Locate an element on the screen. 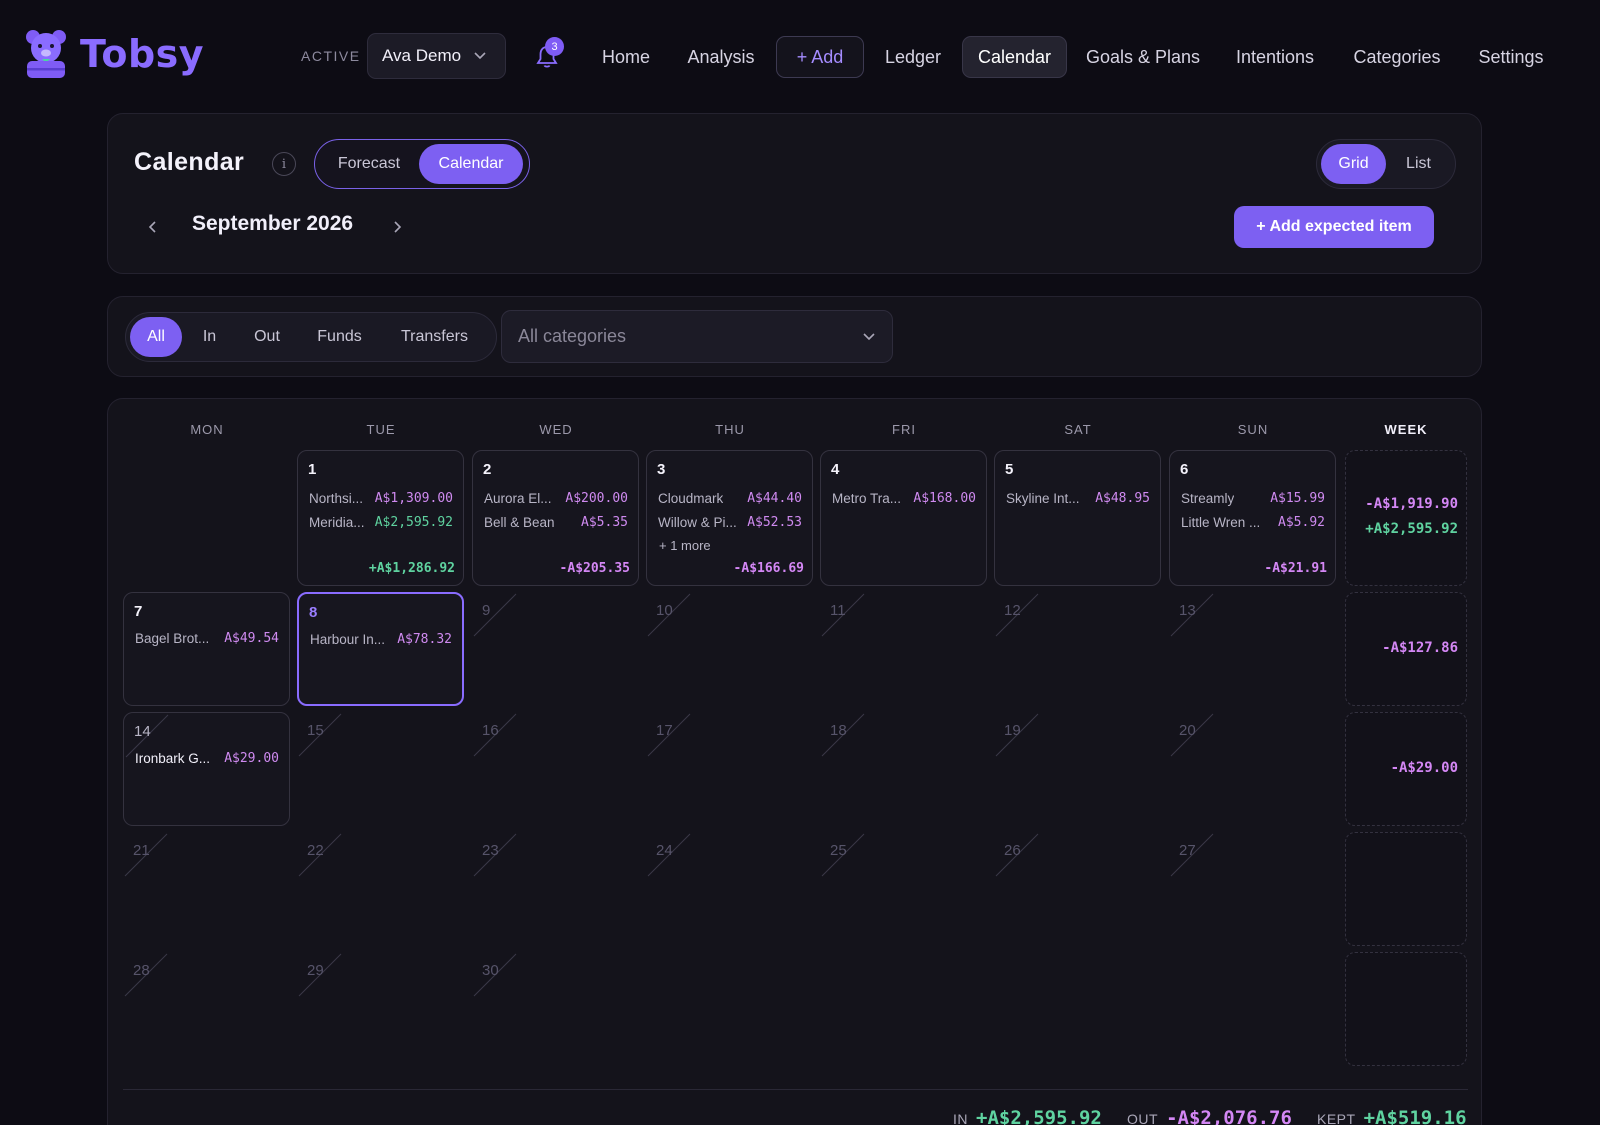 This screenshot has width=1600, height=1125. filter-funds: Funds is located at coordinates (339, 337).